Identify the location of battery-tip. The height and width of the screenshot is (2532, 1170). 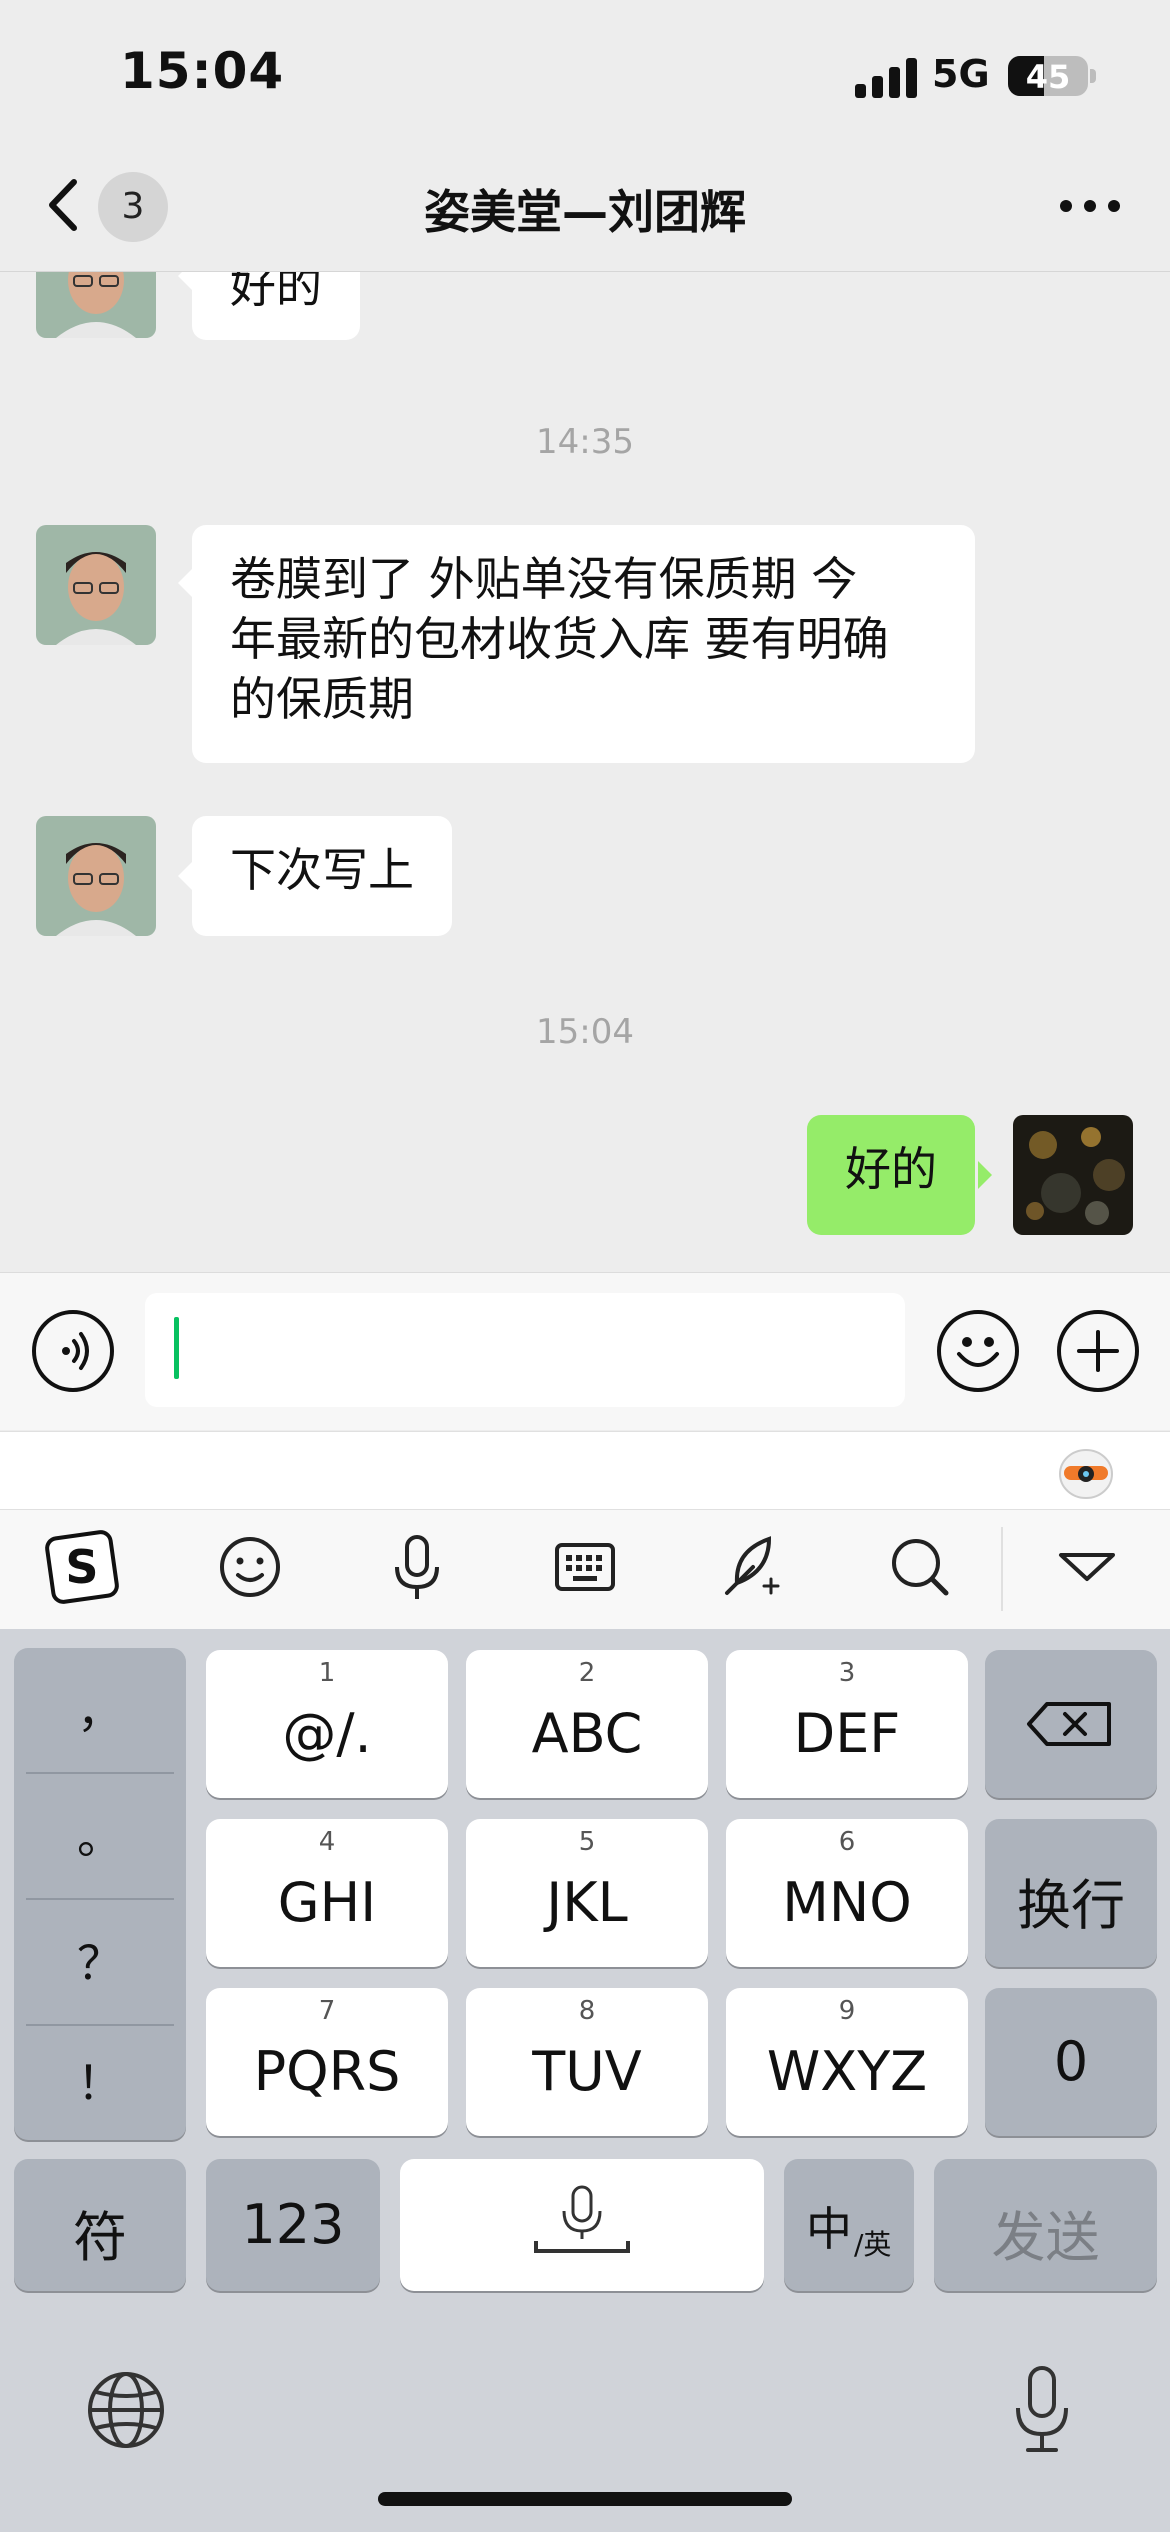
(1093, 76).